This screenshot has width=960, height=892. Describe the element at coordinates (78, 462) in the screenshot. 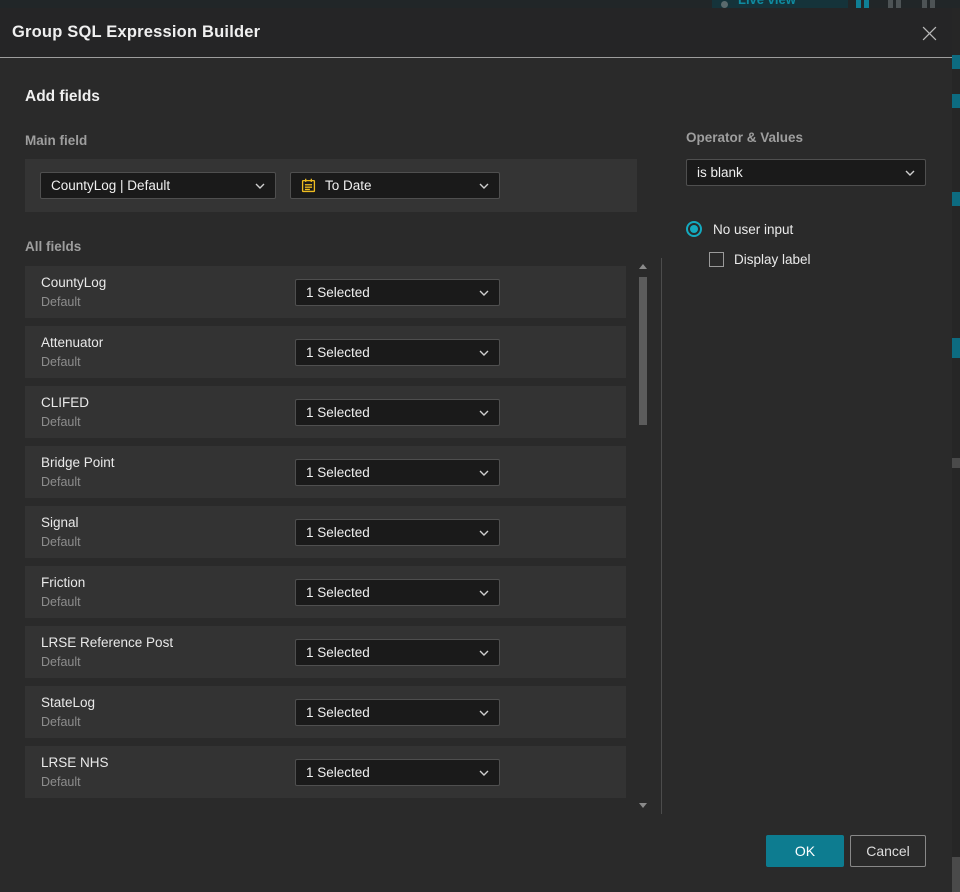

I see `field-name: Bridge Point` at that location.